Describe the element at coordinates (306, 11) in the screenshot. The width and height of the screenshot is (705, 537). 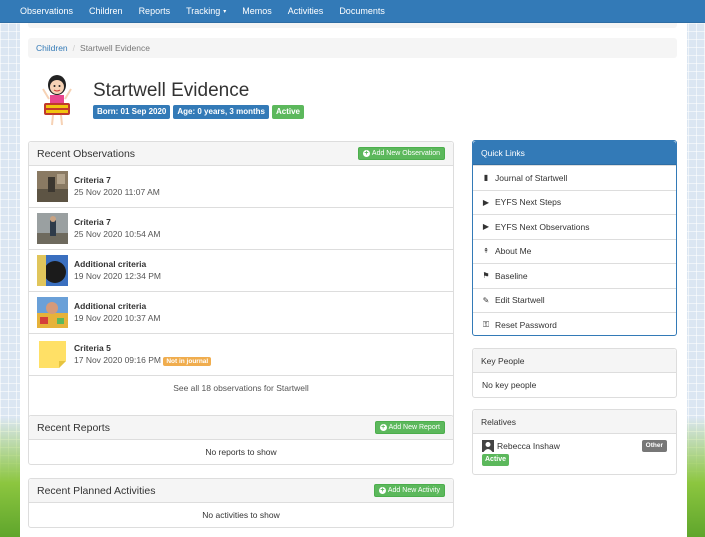
I see `nav-activities: Activities` at that location.